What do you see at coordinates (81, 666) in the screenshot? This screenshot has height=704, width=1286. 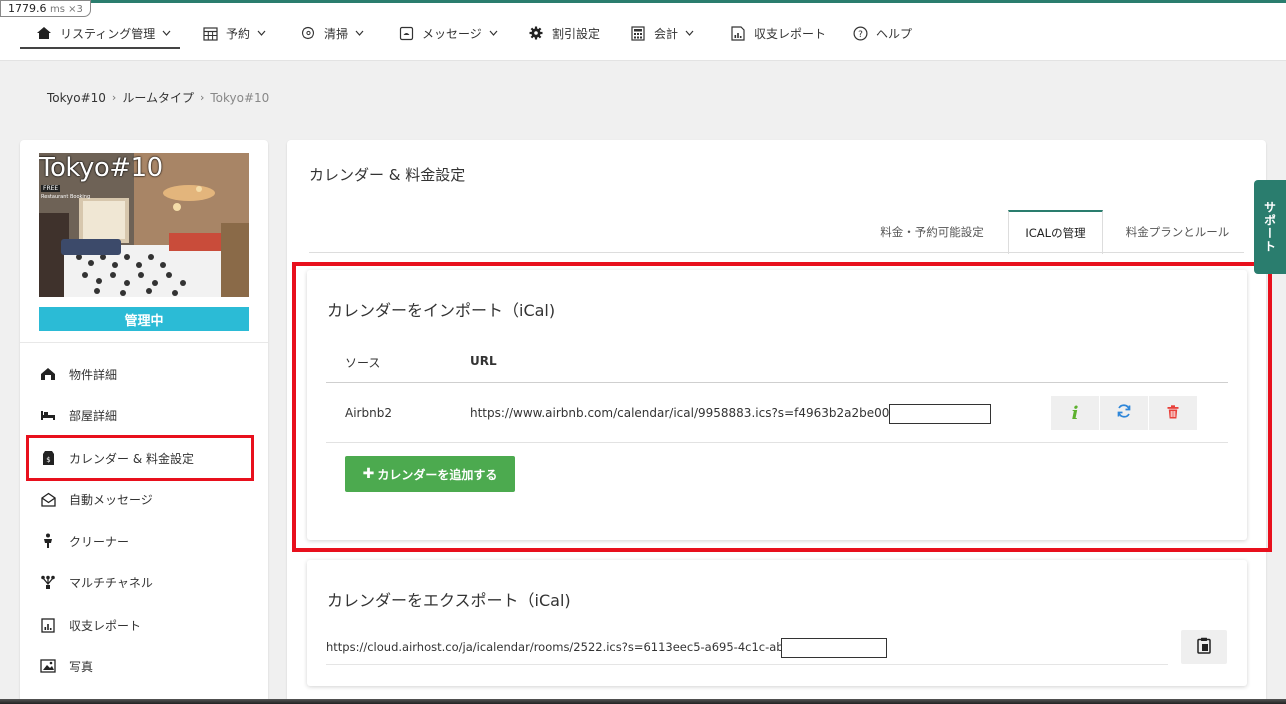 I see `sidebar-item-label: 写真` at bounding box center [81, 666].